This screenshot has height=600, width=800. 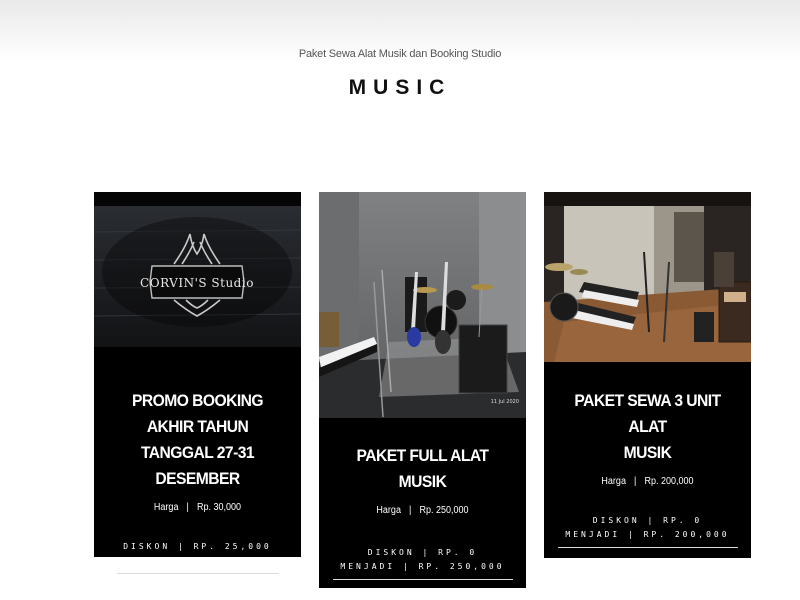 What do you see at coordinates (422, 305) in the screenshot?
I see `card-image-instruments: 11 Jul 2020` at bounding box center [422, 305].